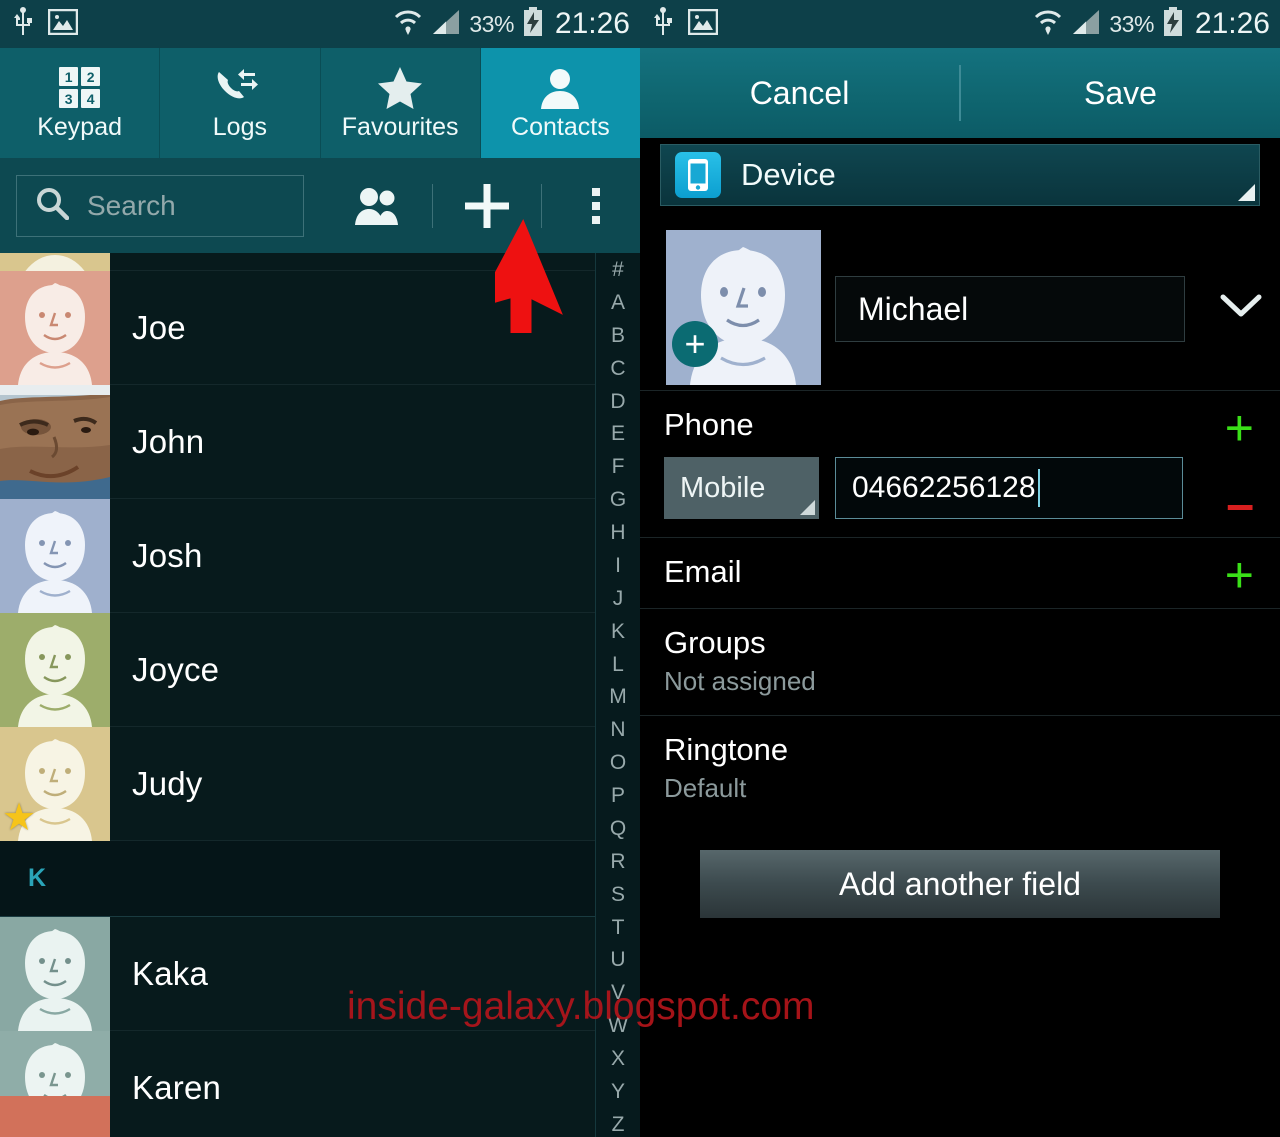  What do you see at coordinates (618, 894) in the screenshot?
I see `index-letter: S` at bounding box center [618, 894].